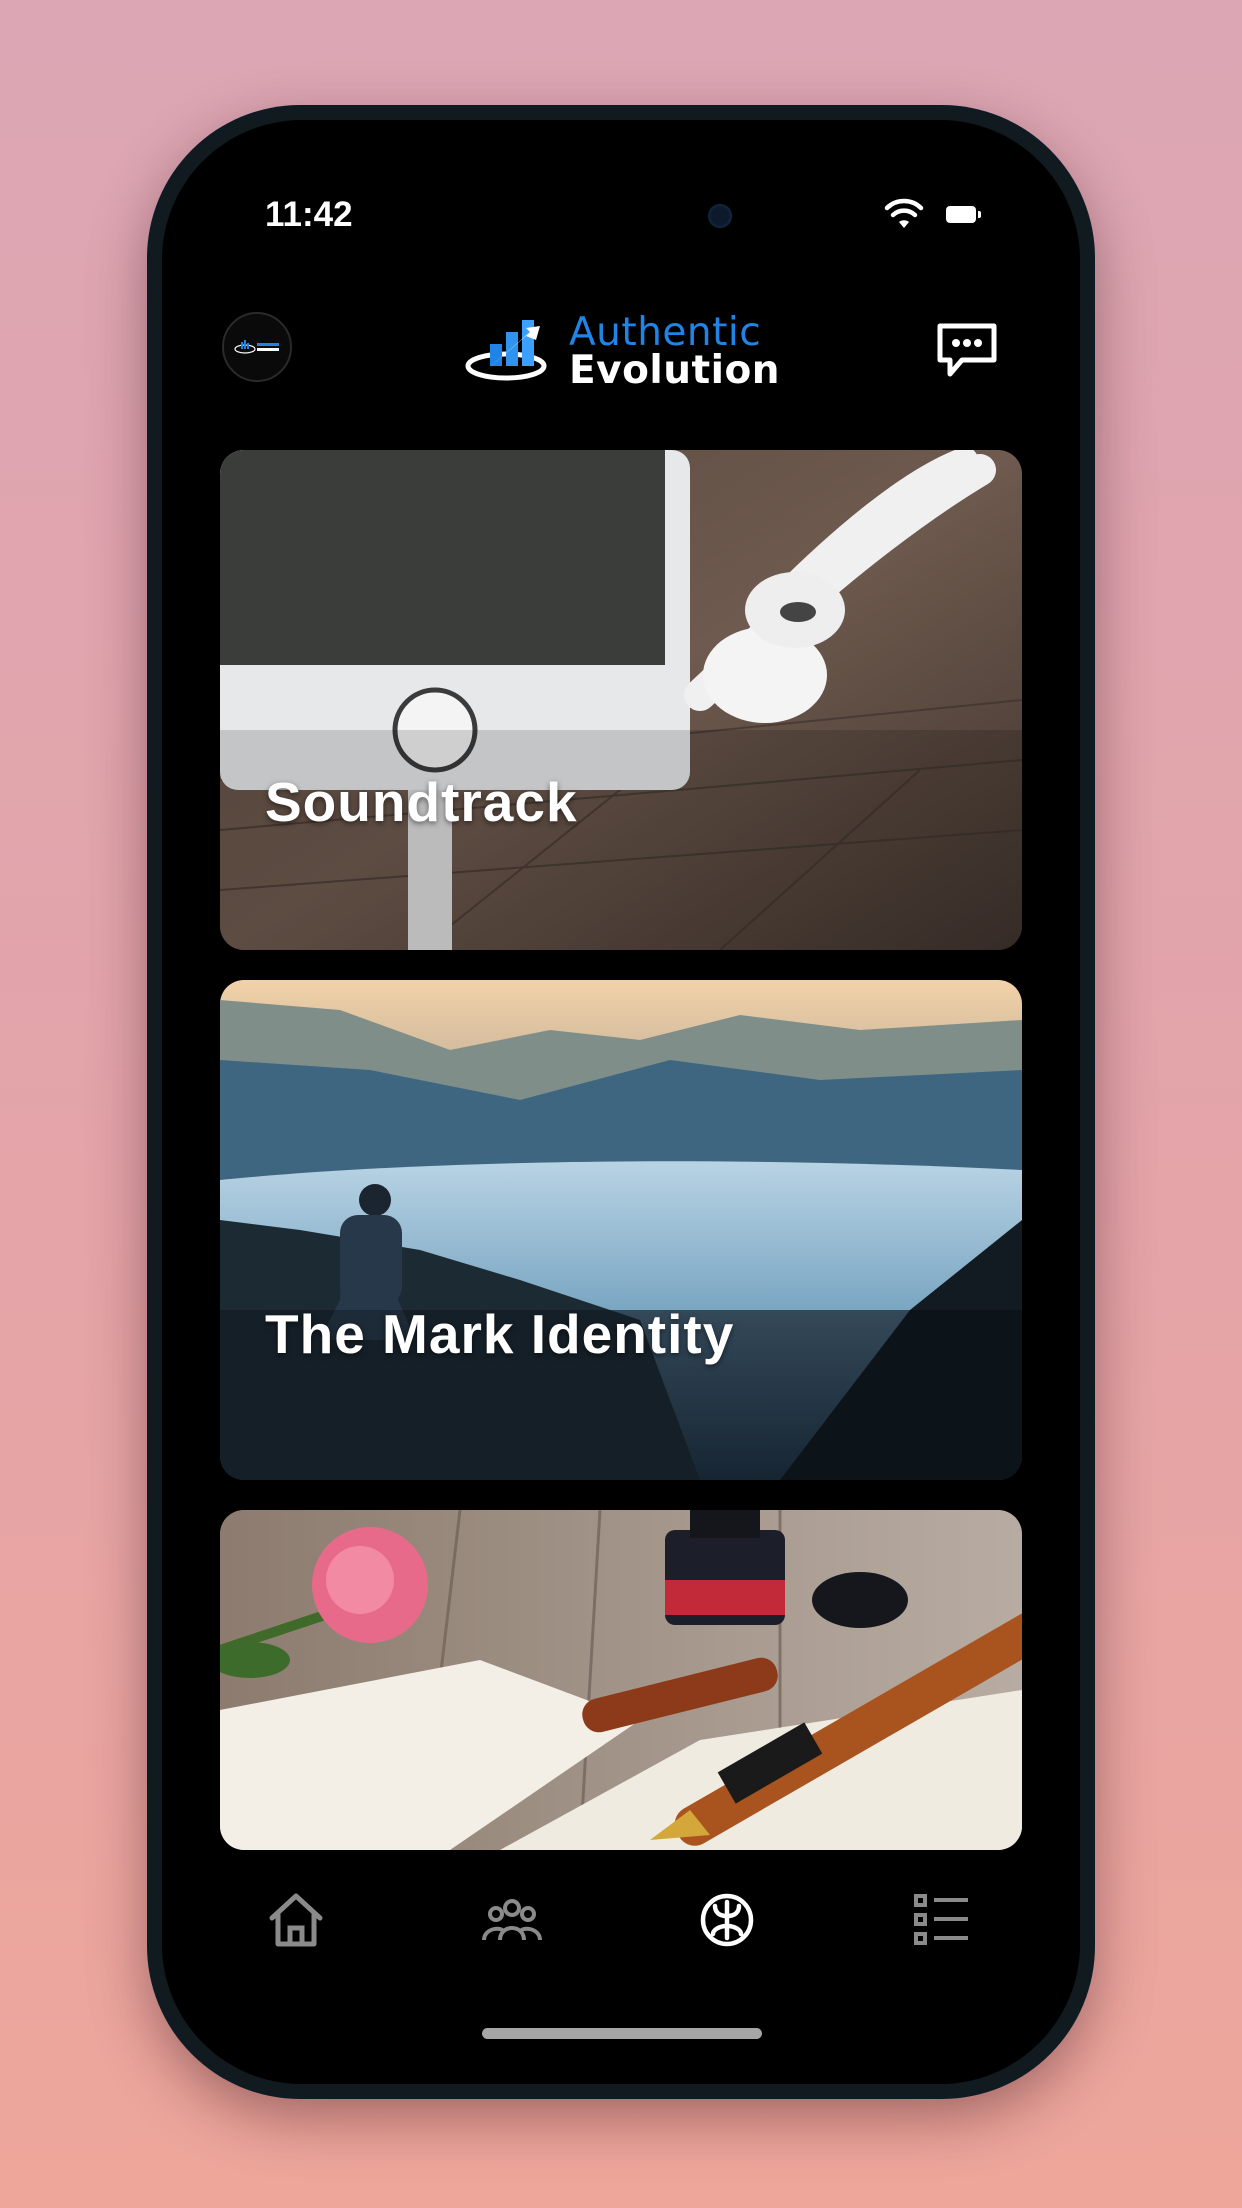 The image size is (1242, 2208). I want to click on bottom-tab-bar, so click(621, 1967).